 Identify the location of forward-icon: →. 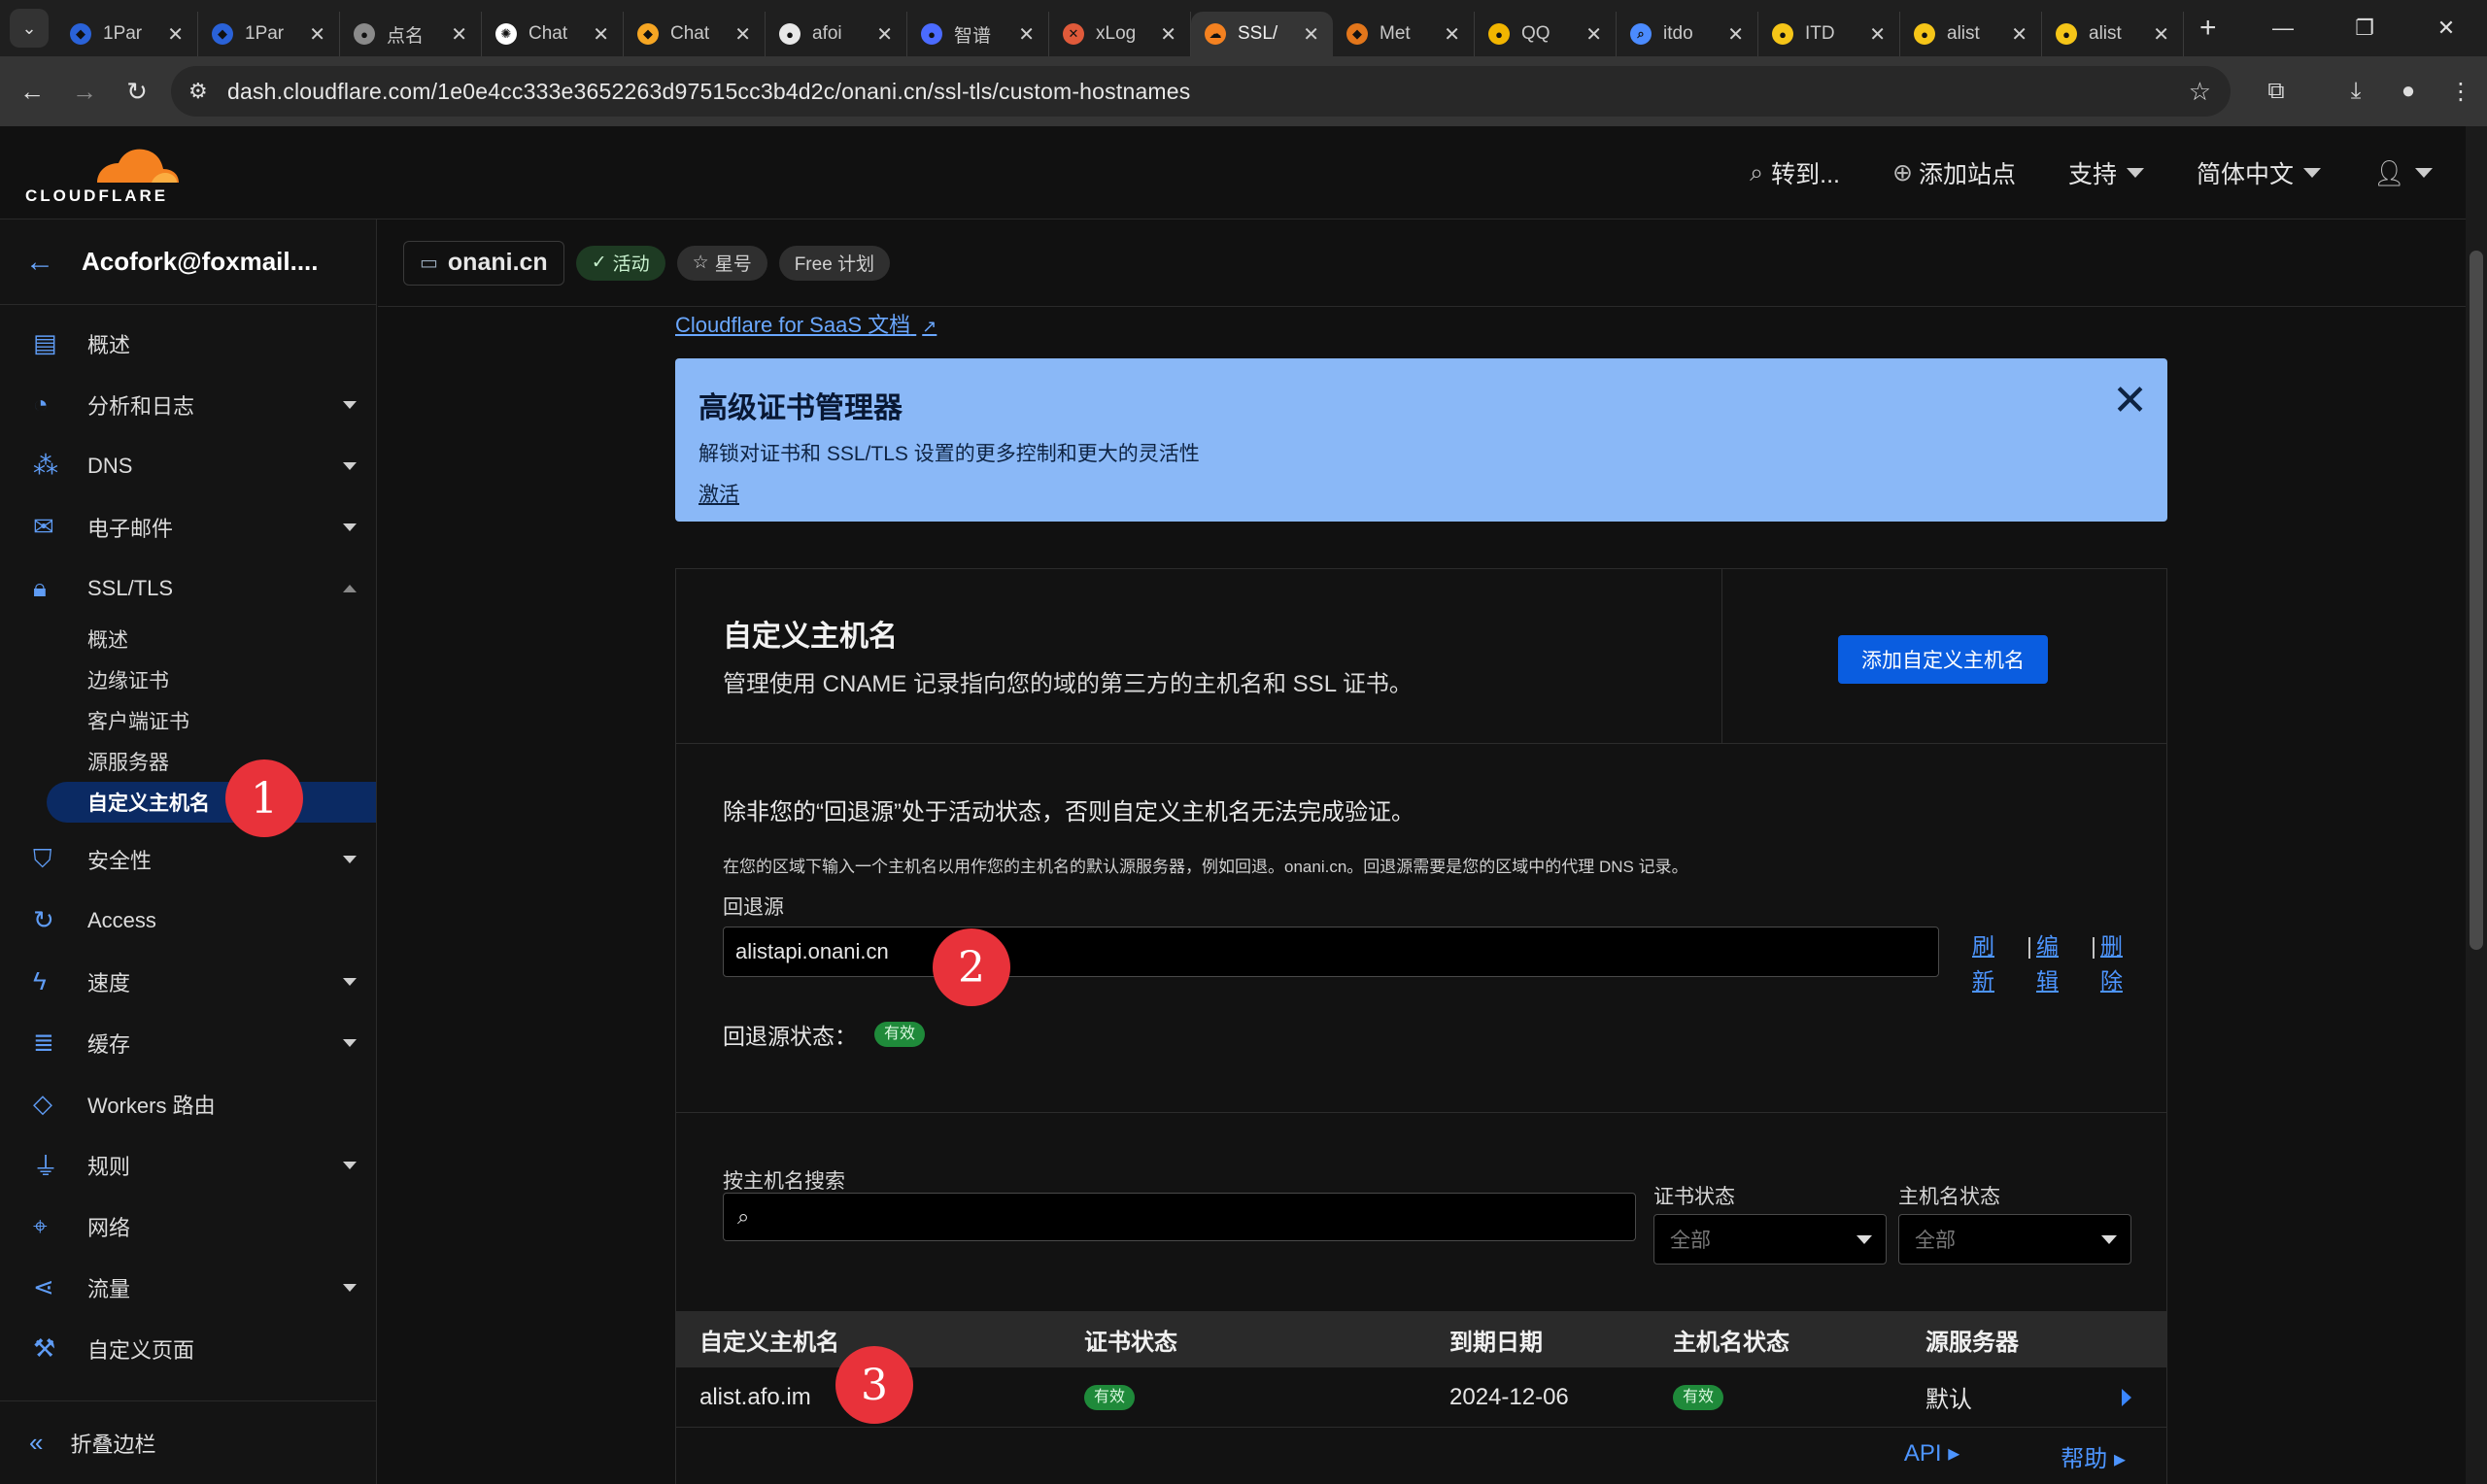
(84, 92).